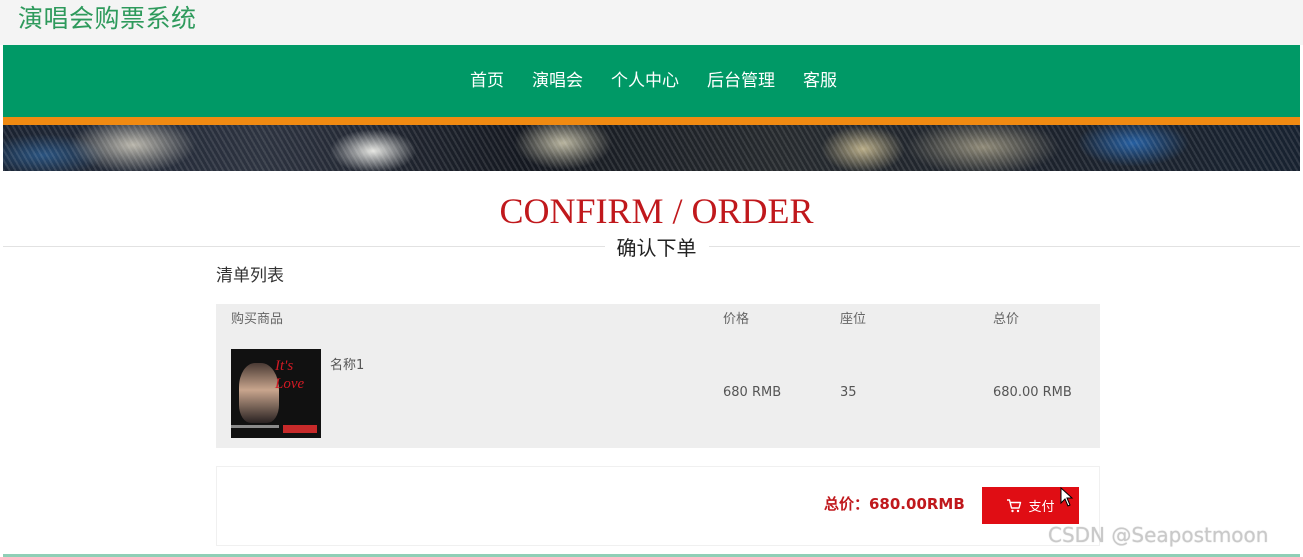  I want to click on column-header-seat: 座位, so click(853, 319).